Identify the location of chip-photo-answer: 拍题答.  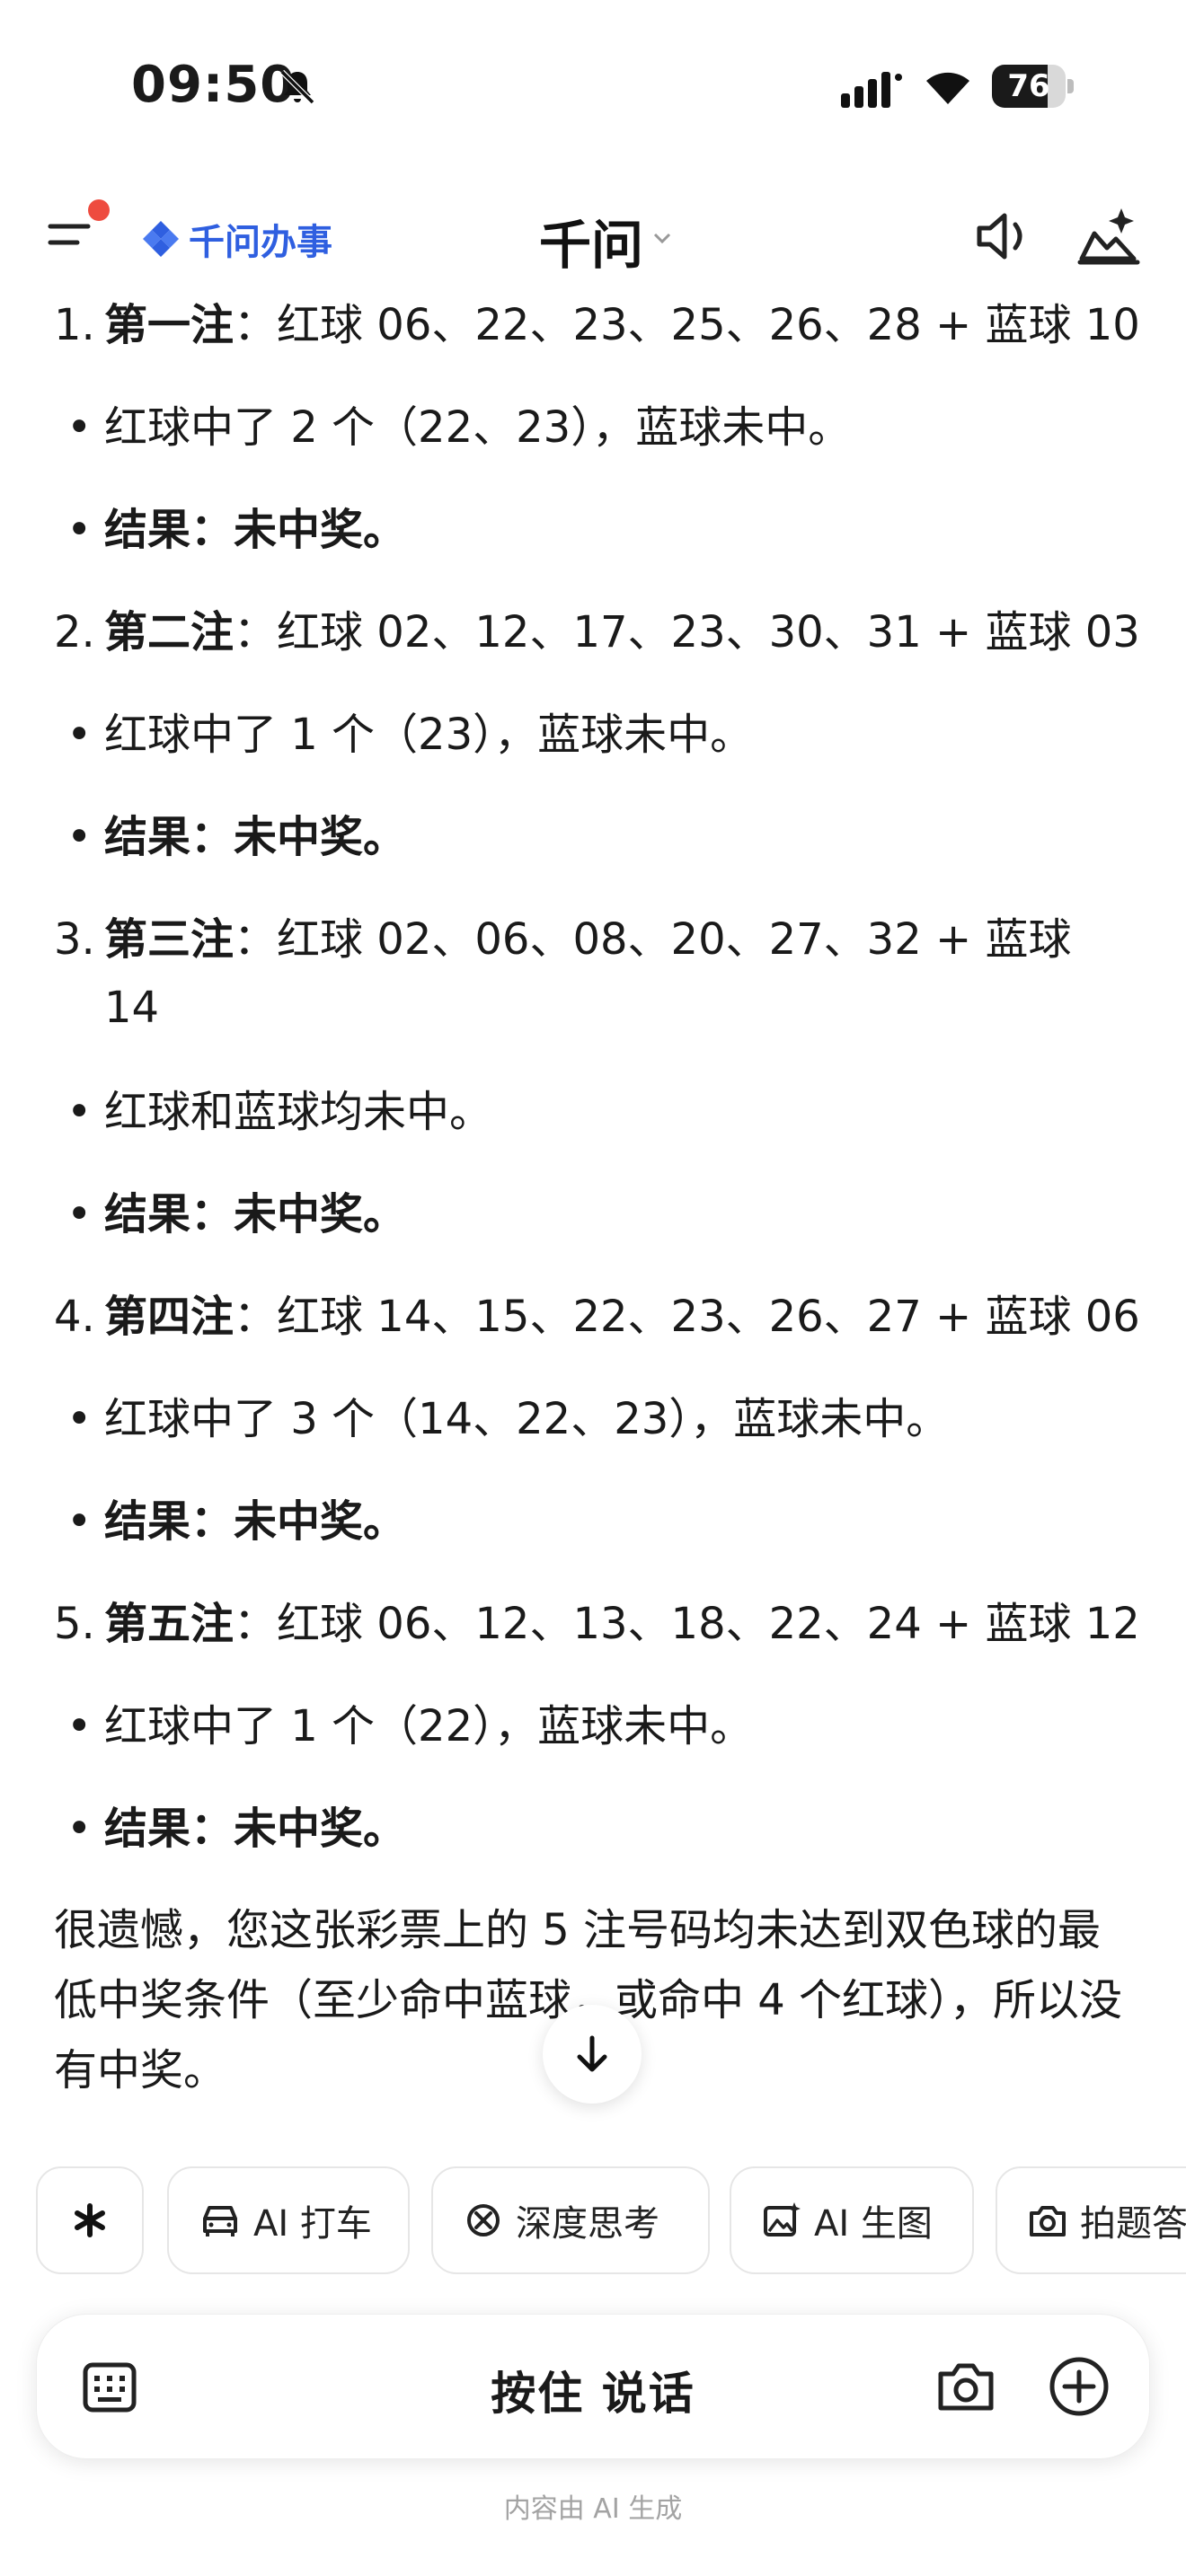
(1091, 2220).